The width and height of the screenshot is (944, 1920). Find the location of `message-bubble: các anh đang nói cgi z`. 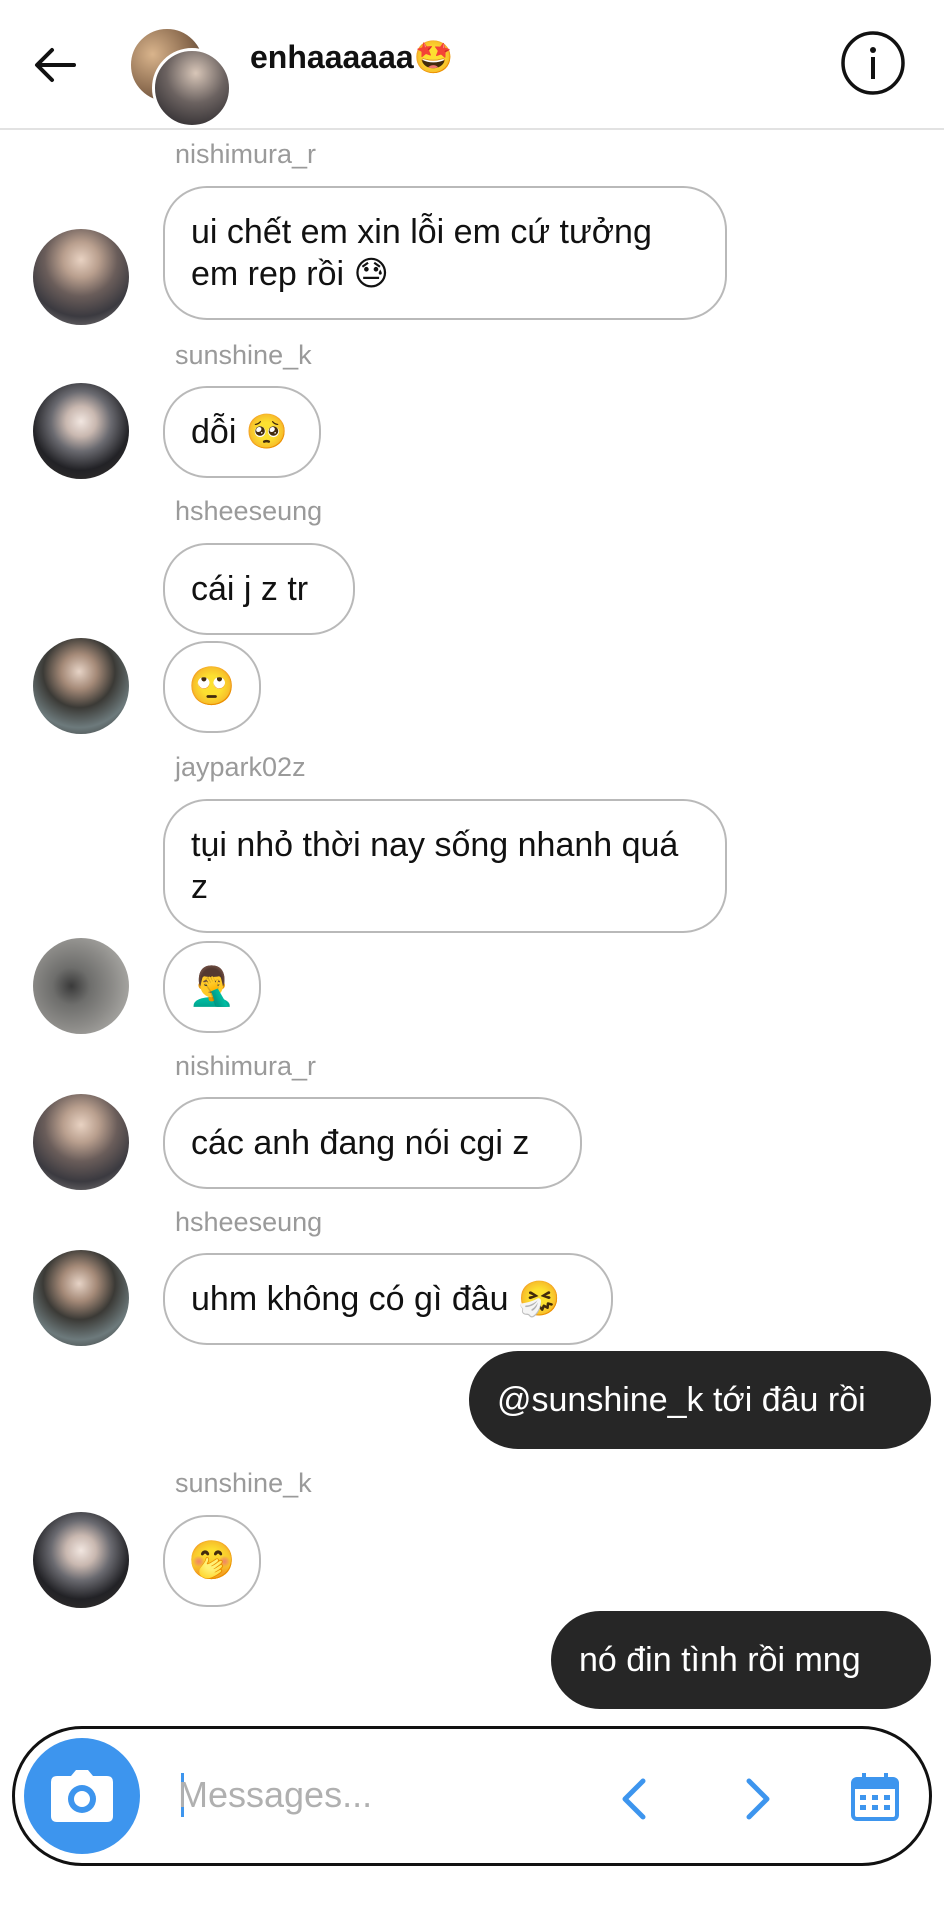

message-bubble: các anh đang nói cgi z is located at coordinates (372, 1143).